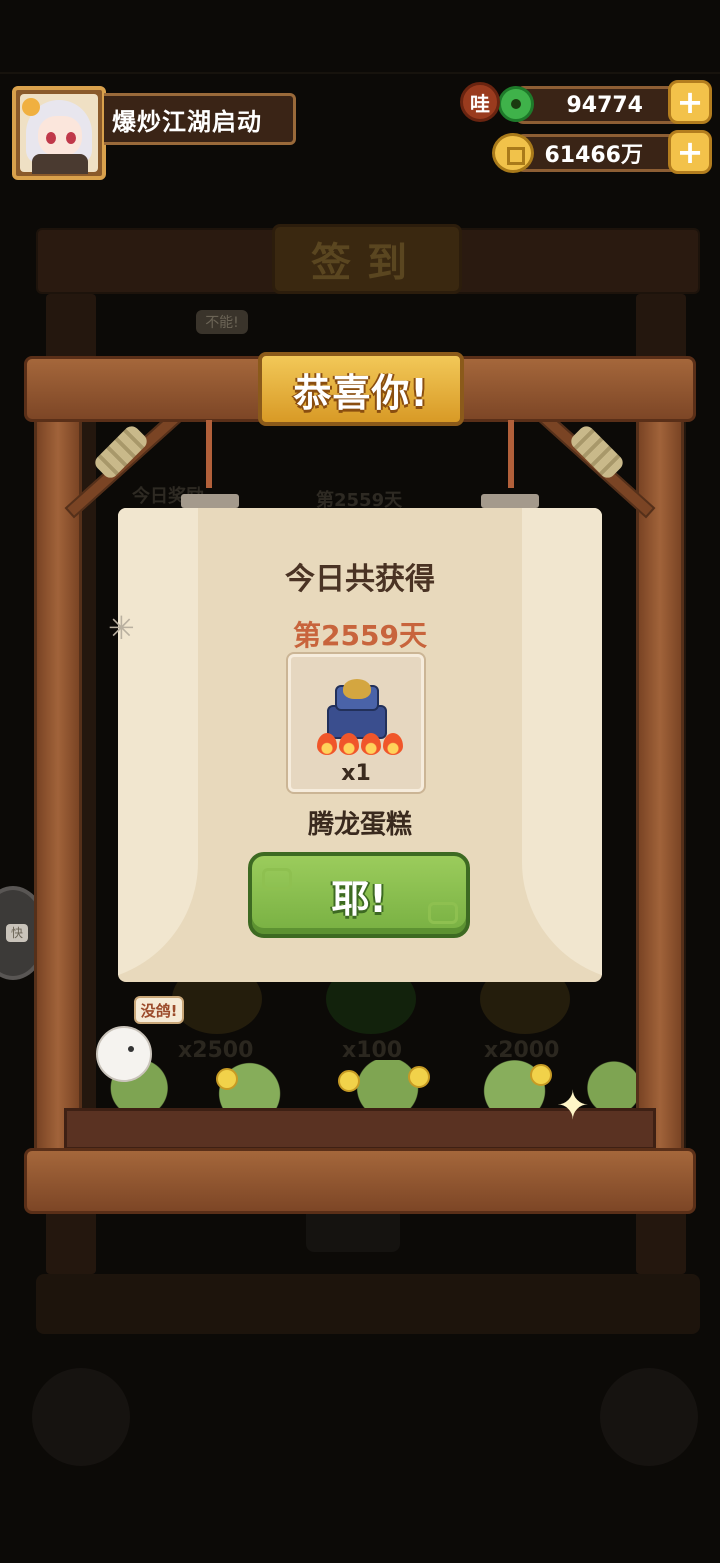  Describe the element at coordinates (356, 773) in the screenshot. I see `reward-quantity: x1` at that location.